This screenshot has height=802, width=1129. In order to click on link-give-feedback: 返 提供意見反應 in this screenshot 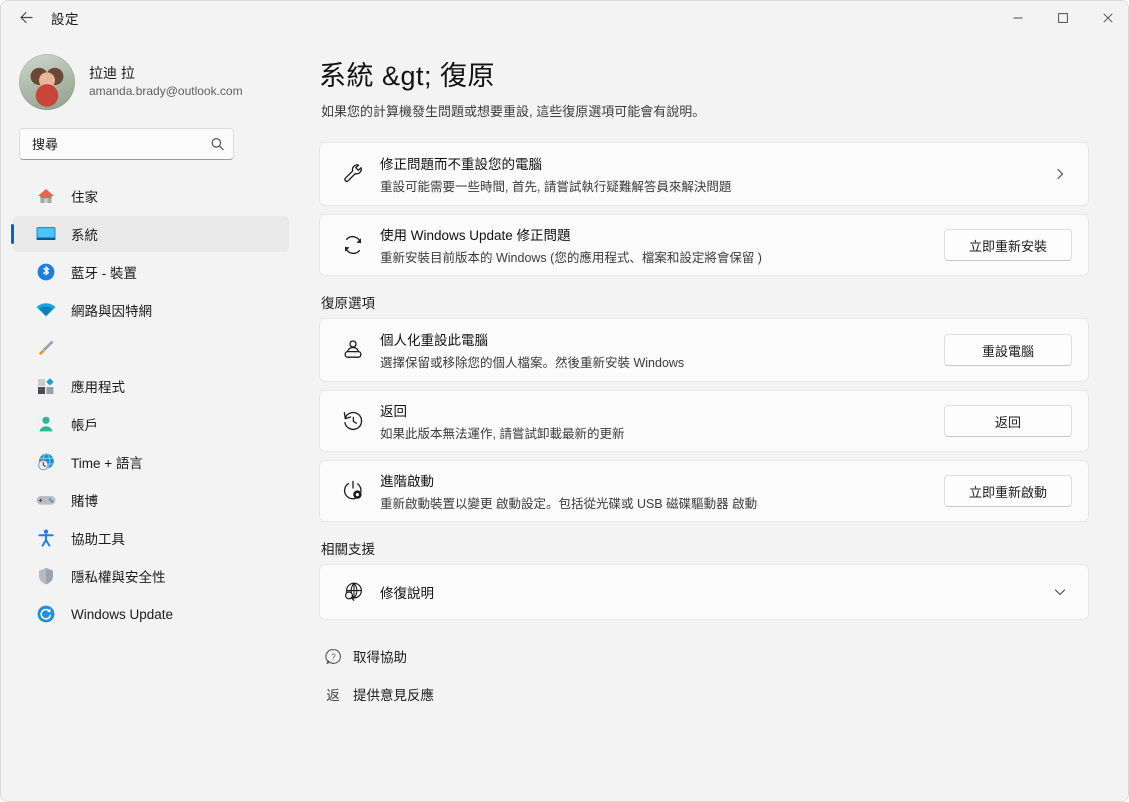, I will do `click(724, 694)`.